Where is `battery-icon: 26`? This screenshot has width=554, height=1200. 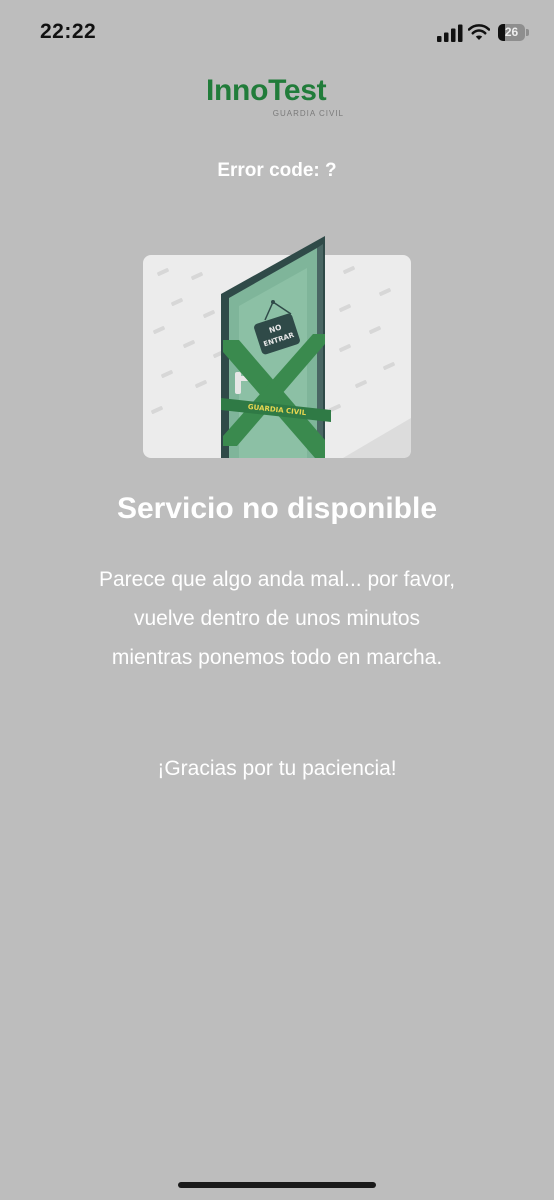
battery-icon: 26 is located at coordinates (514, 33).